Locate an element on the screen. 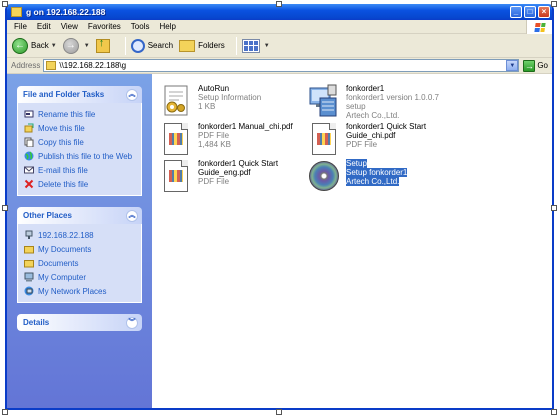  task-rename: Rename this file is located at coordinates (82, 114).